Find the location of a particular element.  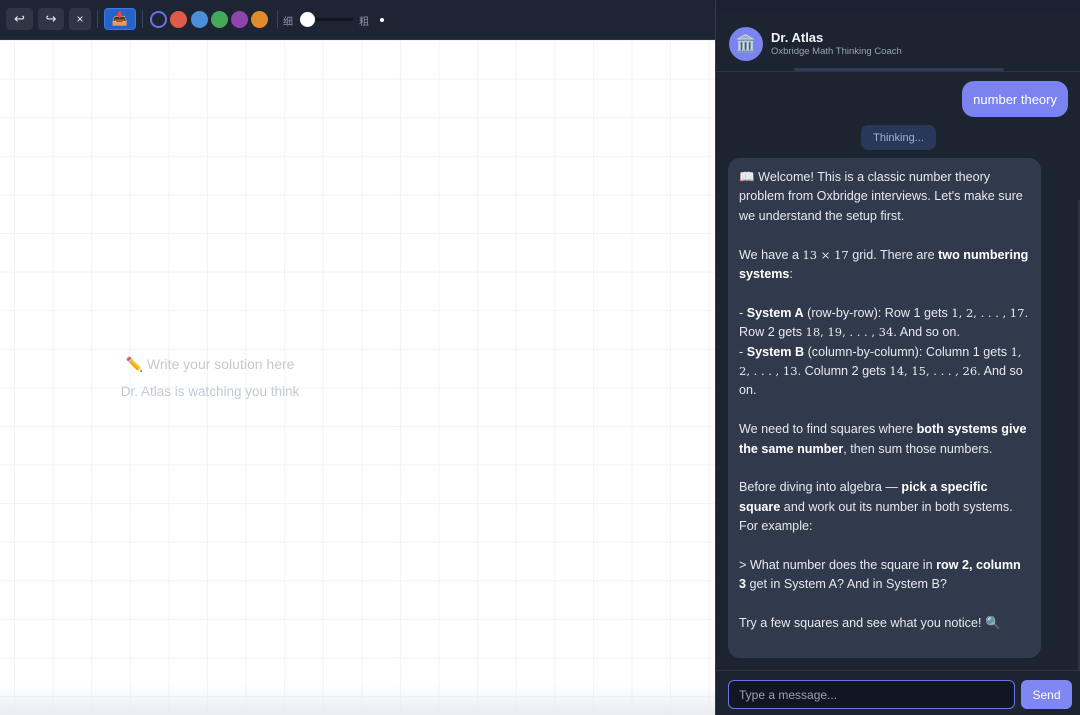

drawing-toolbar: ↩ ↪ × 📥 细 粗 is located at coordinates (357, 20).